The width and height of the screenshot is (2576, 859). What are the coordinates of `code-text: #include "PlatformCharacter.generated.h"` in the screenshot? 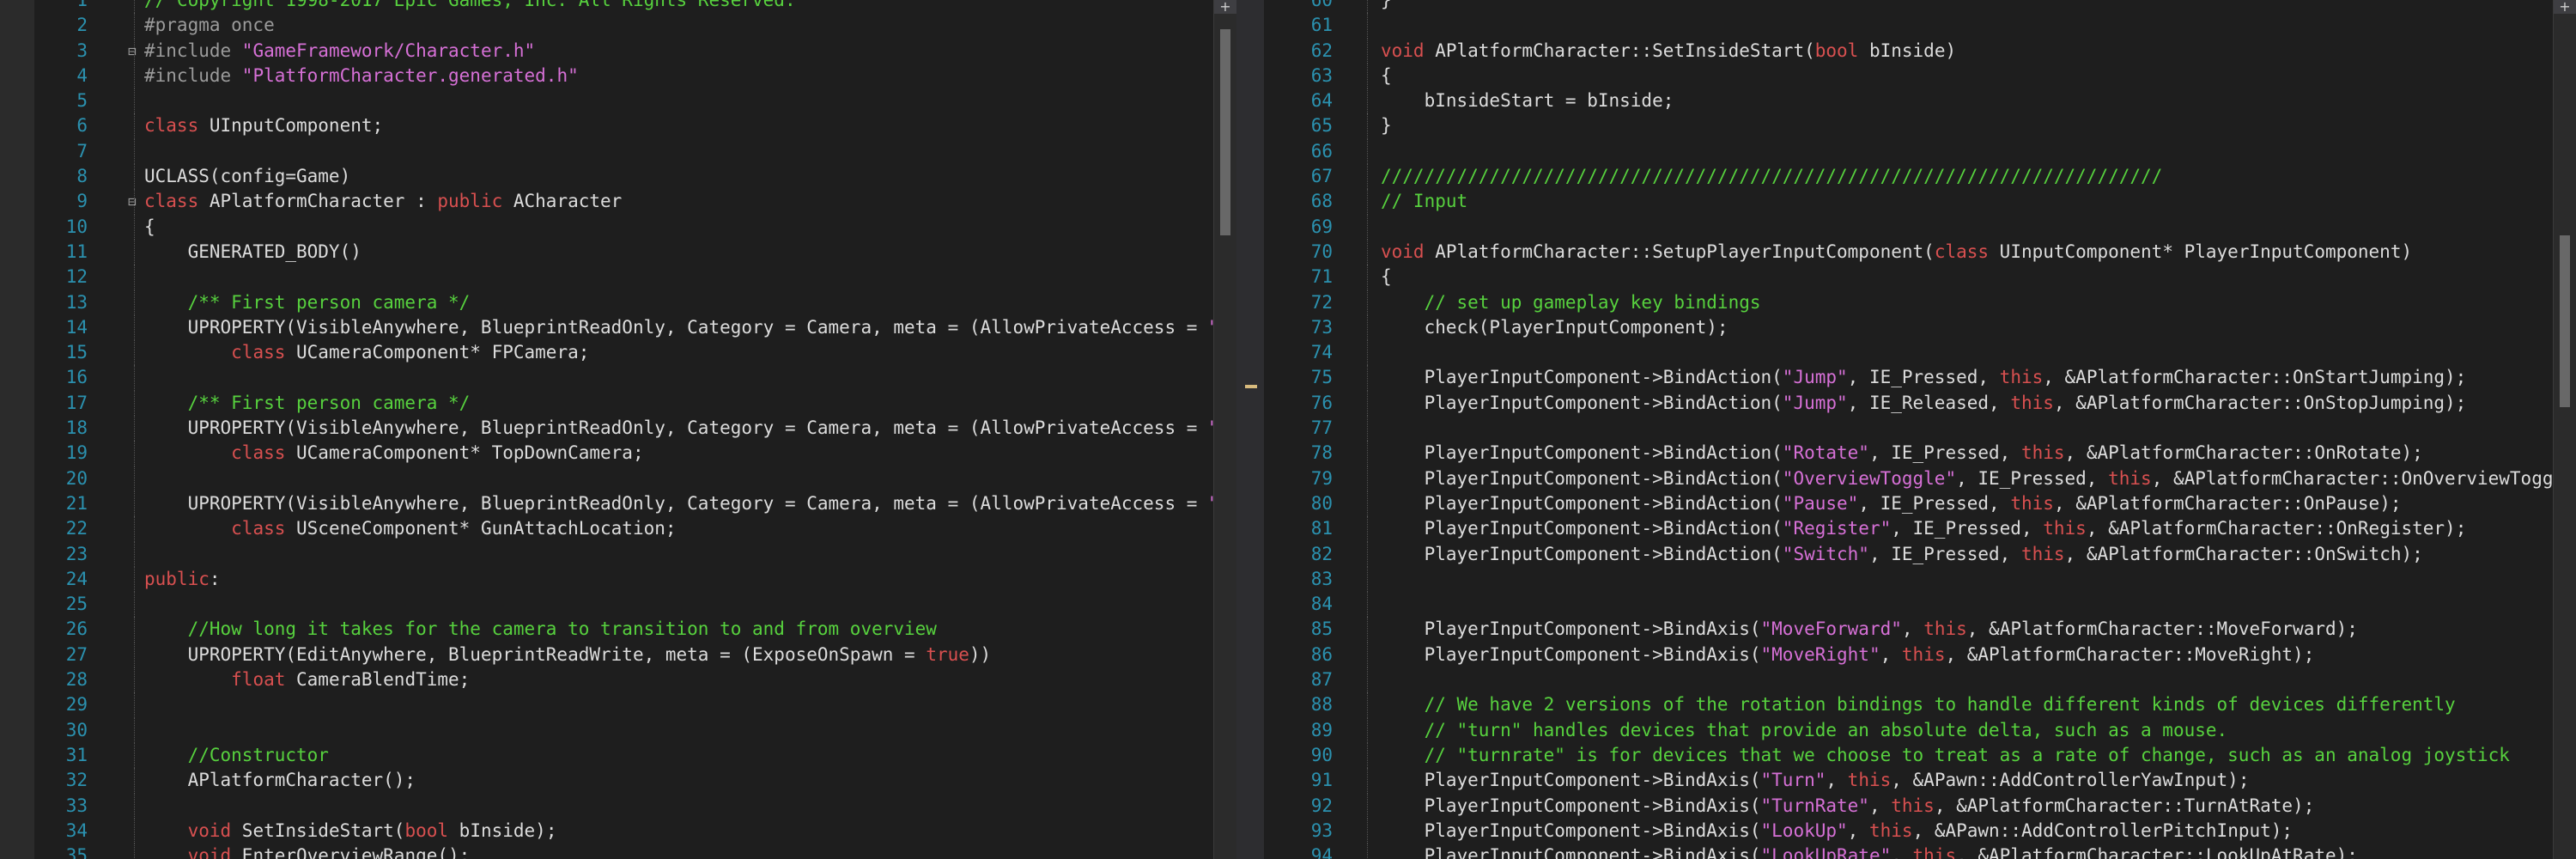 It's located at (361, 76).